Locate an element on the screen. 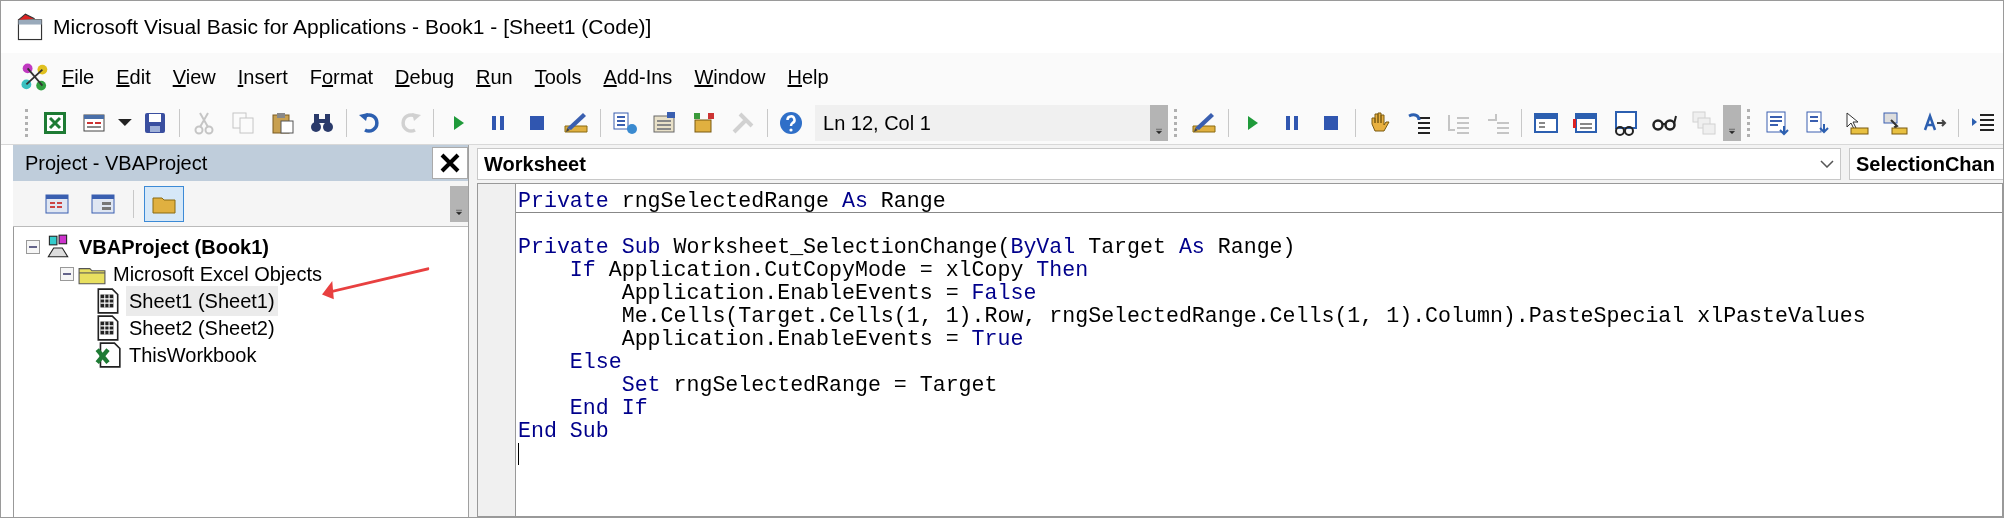  menu-item: Tools is located at coordinates (558, 77).